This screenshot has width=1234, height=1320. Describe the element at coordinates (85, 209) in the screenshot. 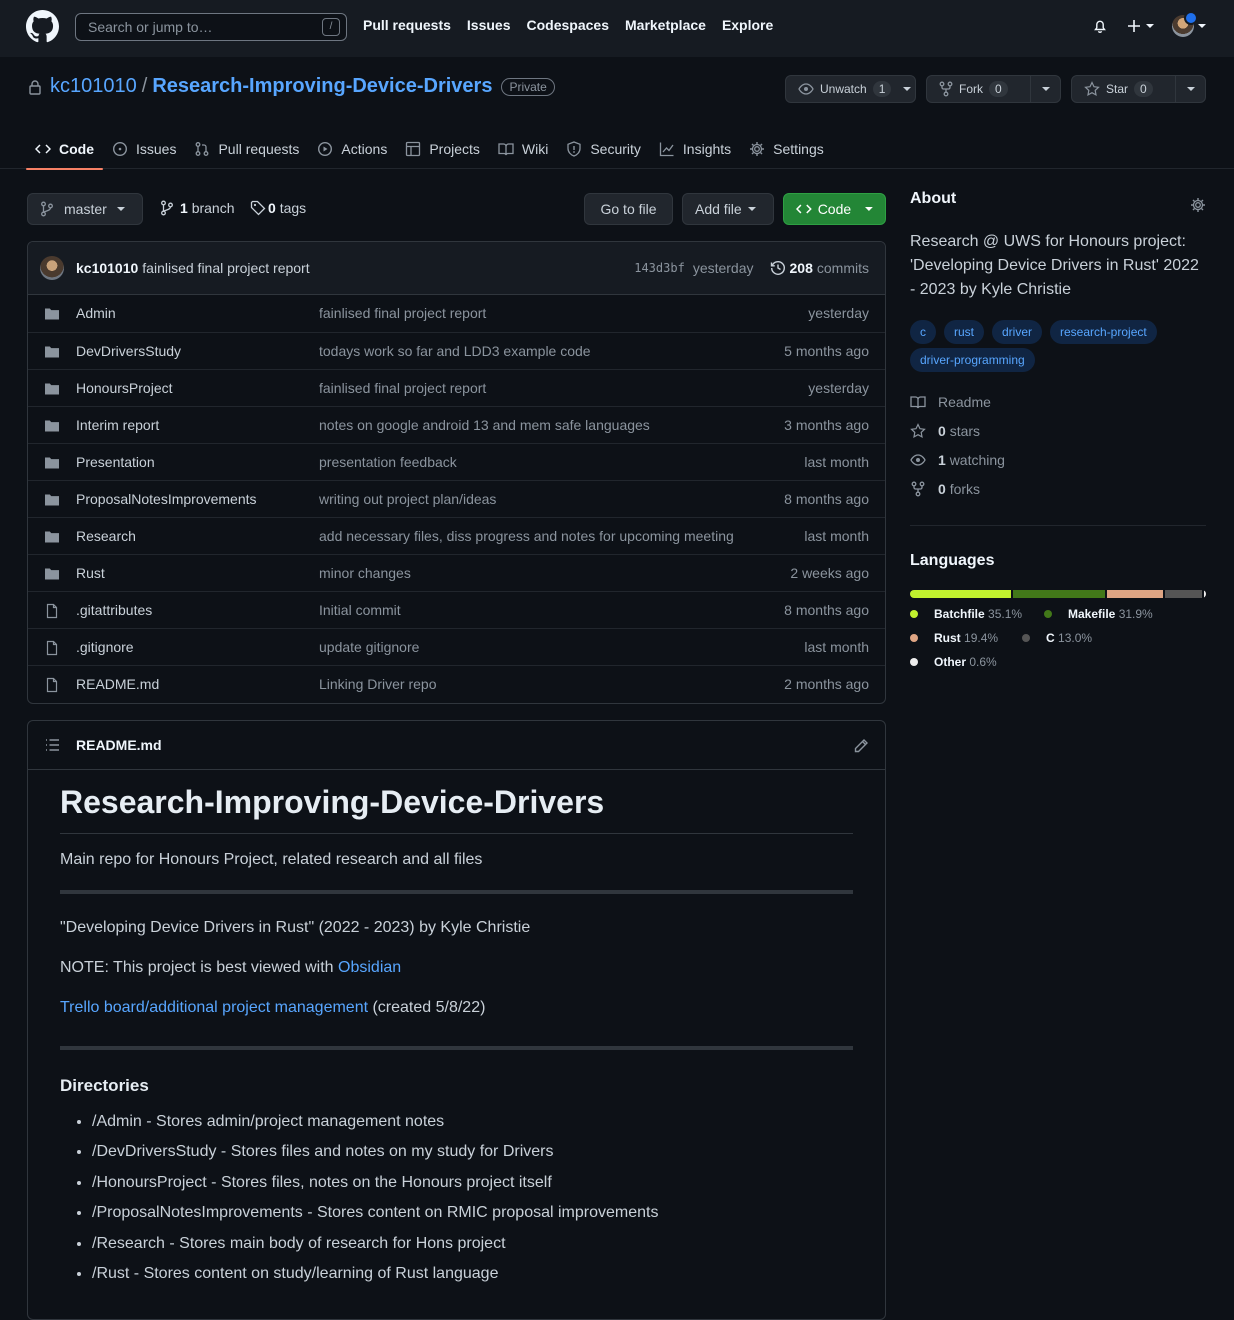

I see `branch-select-button: master` at that location.